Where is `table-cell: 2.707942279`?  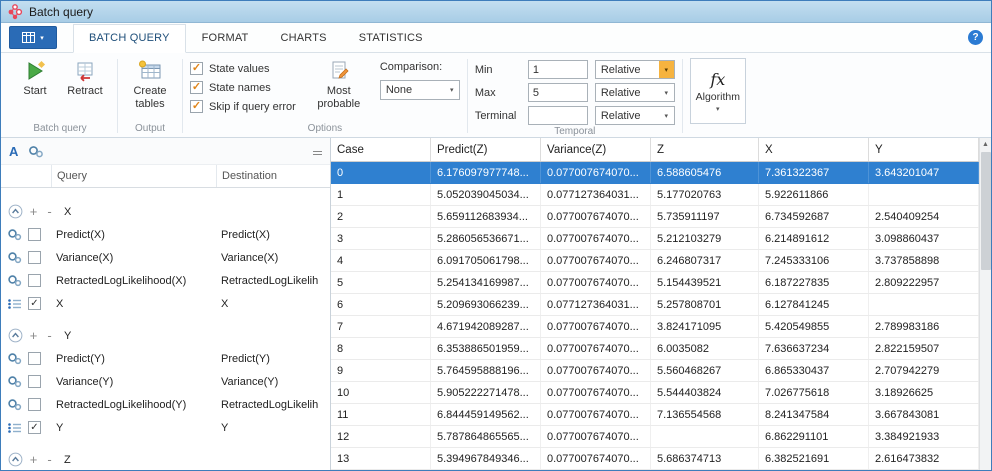 table-cell: 2.707942279 is located at coordinates (924, 370).